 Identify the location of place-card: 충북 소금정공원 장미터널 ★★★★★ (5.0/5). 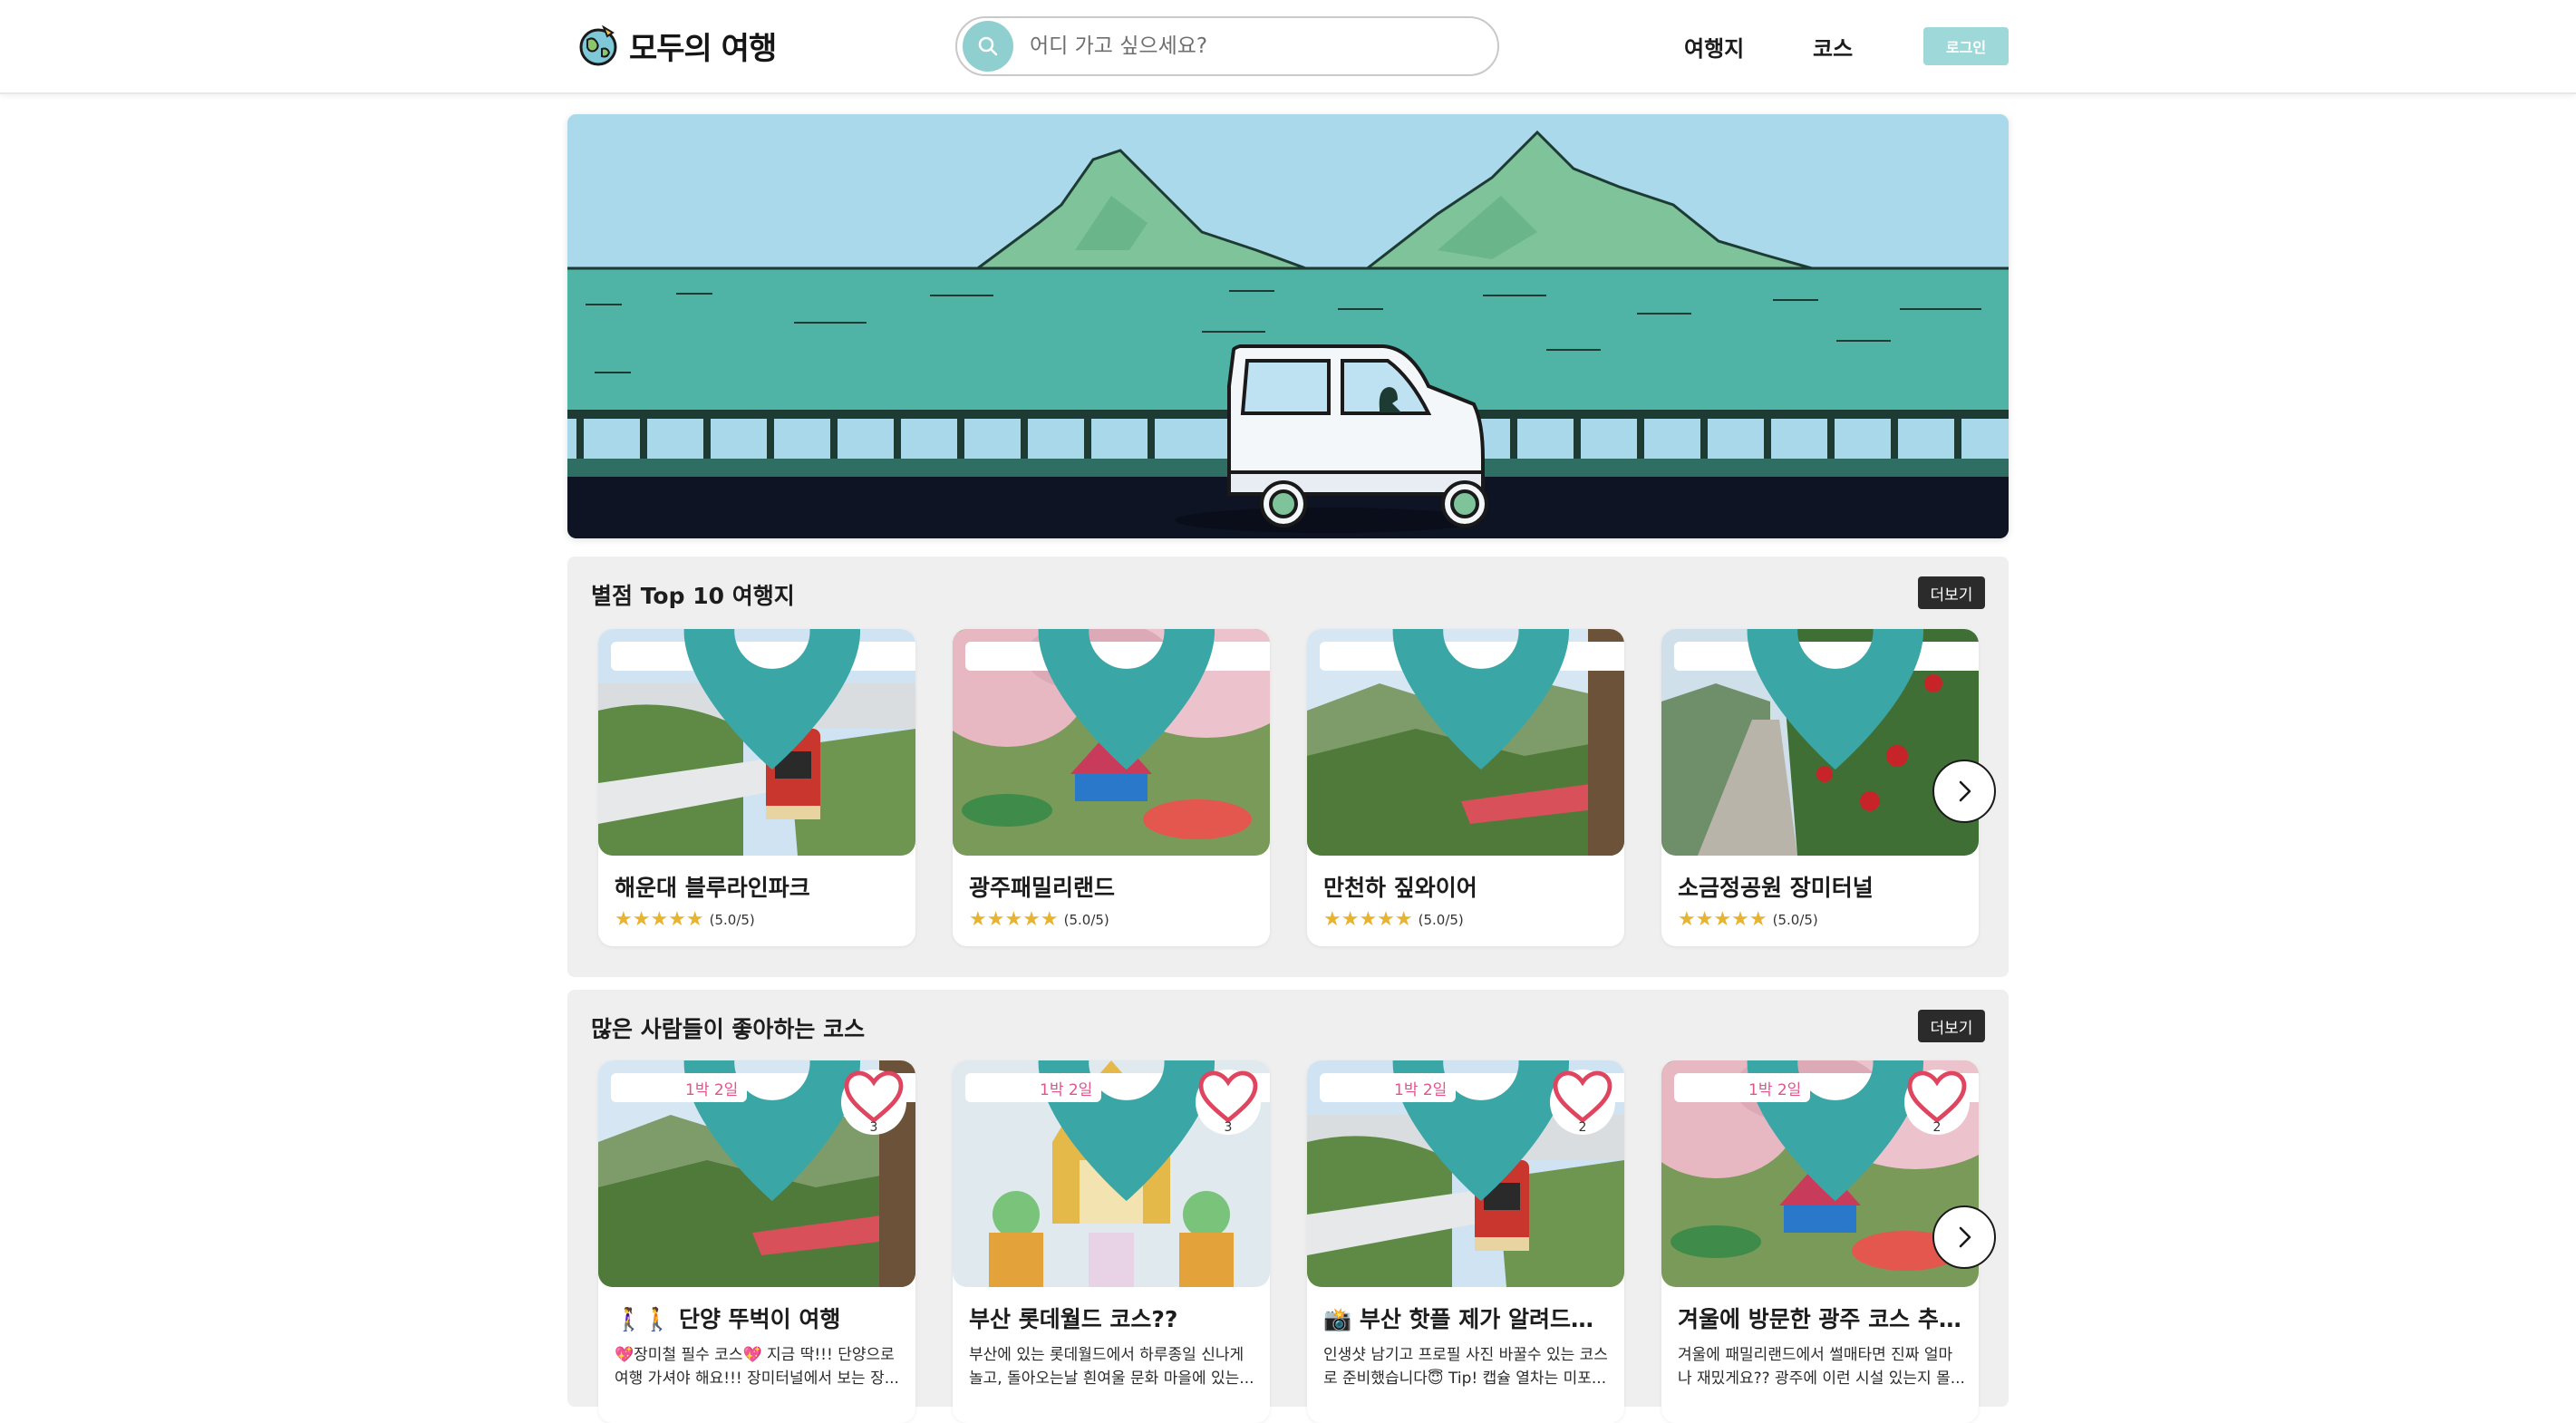
(1820, 787).